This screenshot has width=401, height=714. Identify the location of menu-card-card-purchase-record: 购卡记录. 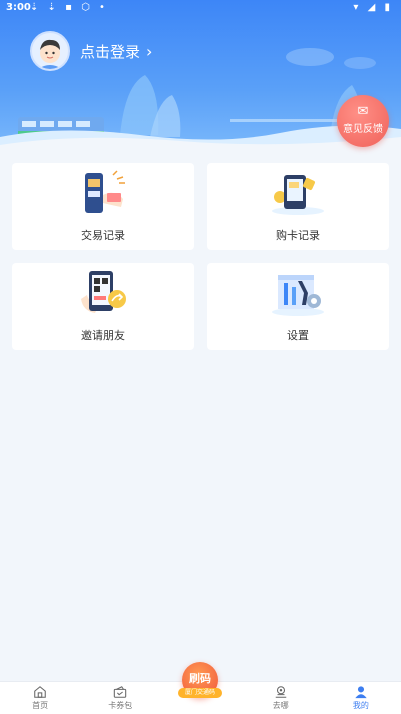
(298, 206).